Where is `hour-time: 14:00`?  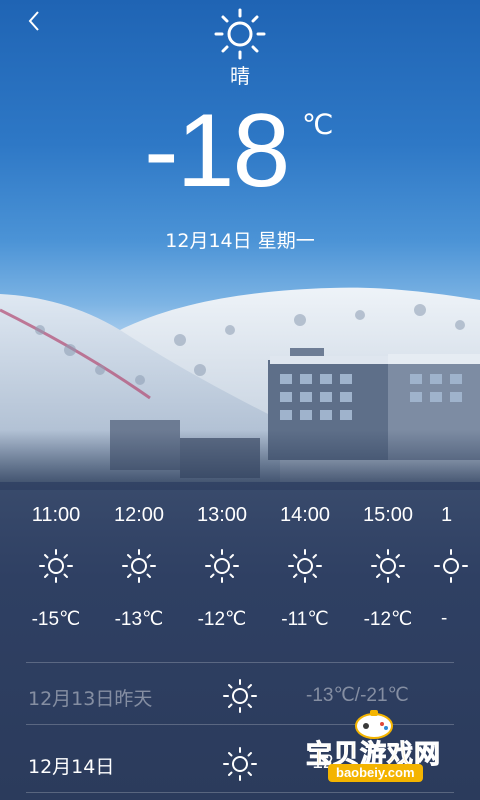 hour-time: 14:00 is located at coordinates (305, 515).